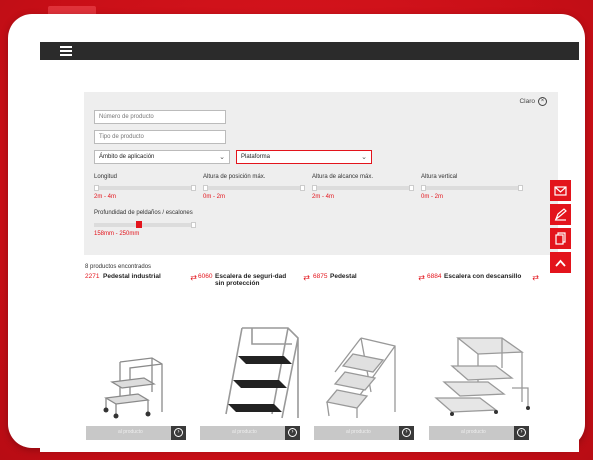 Image resolution: width=593 pixels, height=460 pixels. I want to click on mail-icon, so click(560, 191).